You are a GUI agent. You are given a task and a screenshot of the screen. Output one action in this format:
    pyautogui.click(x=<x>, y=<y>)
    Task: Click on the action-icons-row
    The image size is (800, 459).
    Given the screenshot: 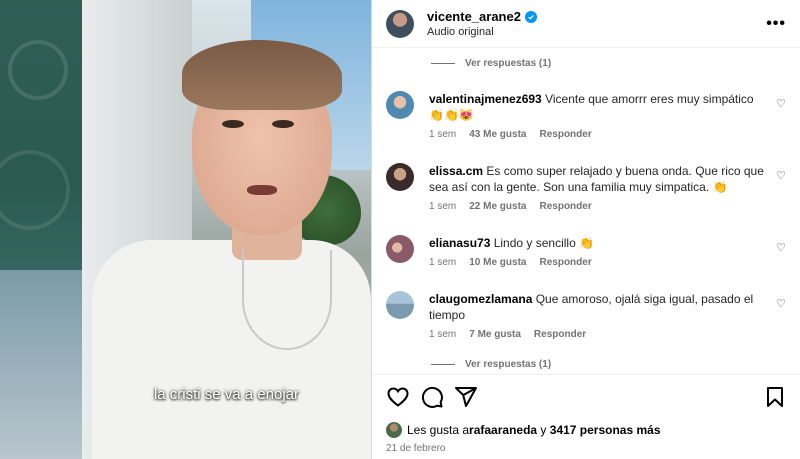 What is the action you would take?
    pyautogui.click(x=586, y=398)
    